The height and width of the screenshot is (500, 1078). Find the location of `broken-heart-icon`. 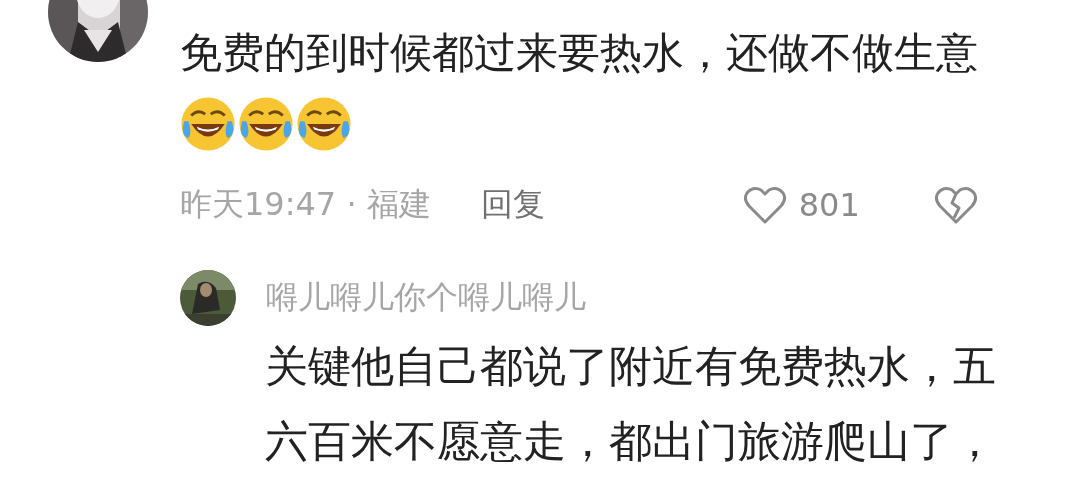

broken-heart-icon is located at coordinates (955, 205).